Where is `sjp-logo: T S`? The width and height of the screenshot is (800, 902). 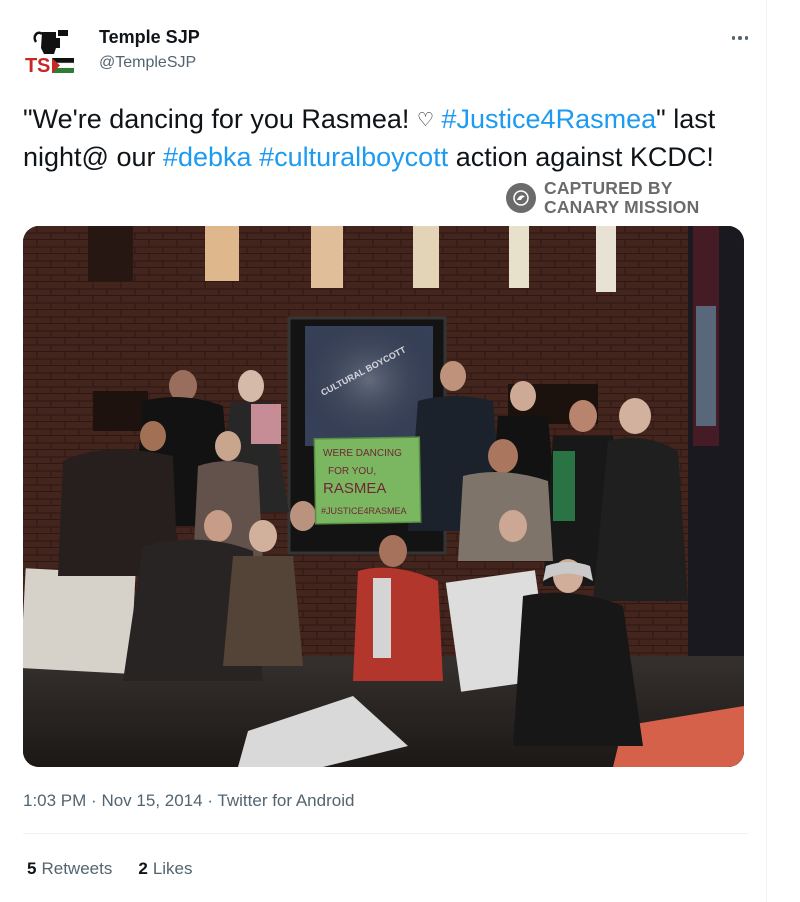
sjp-logo: T S is located at coordinates (52, 52).